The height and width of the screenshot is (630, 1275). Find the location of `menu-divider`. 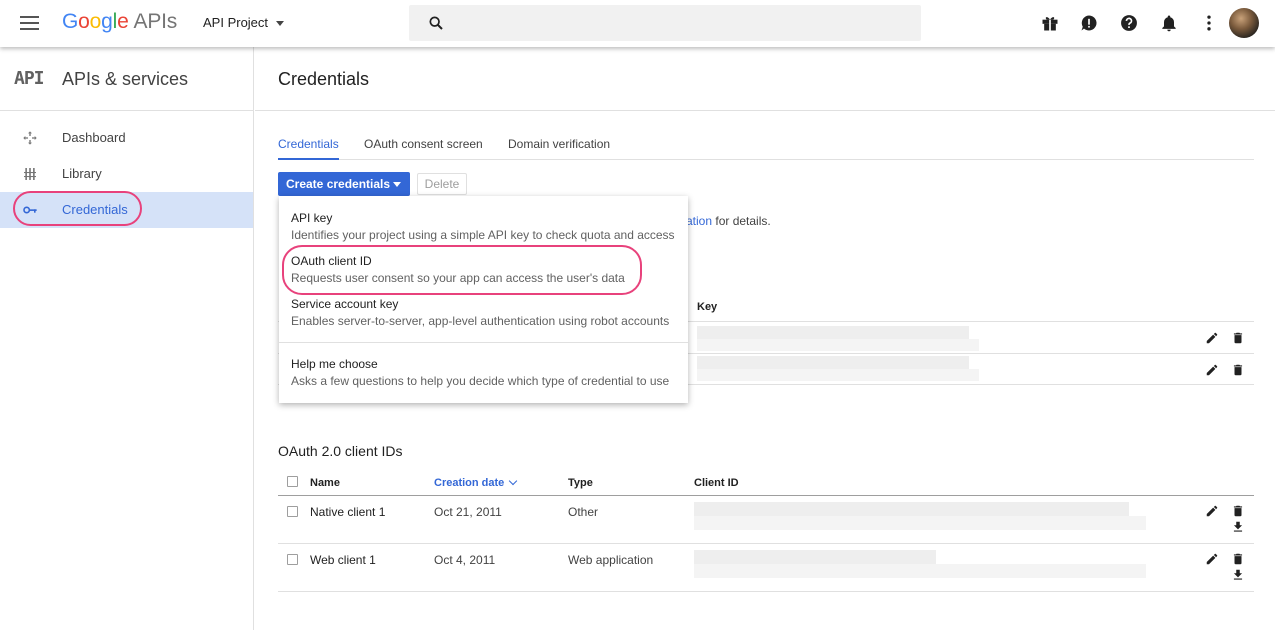

menu-divider is located at coordinates (483, 342).